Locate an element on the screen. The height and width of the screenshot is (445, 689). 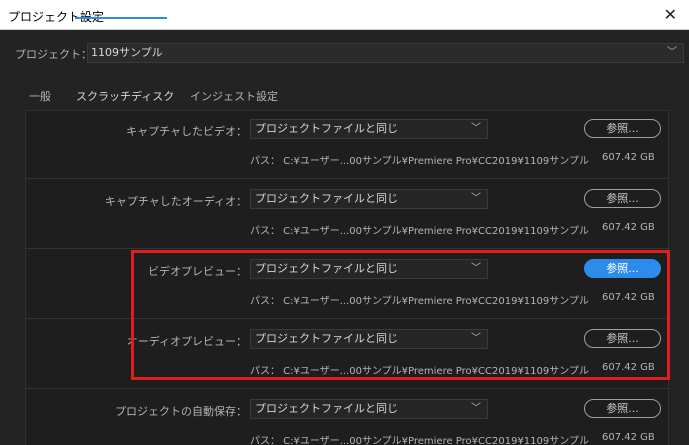
captured-audio-size: 607.42 GB is located at coordinates (628, 227).